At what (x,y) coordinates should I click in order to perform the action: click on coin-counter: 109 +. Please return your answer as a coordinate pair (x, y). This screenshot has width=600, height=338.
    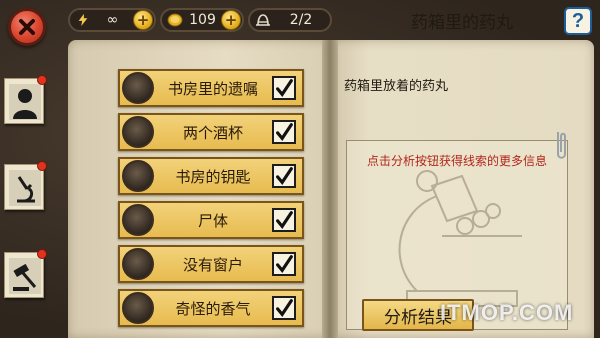
    Looking at the image, I should click on (202, 20).